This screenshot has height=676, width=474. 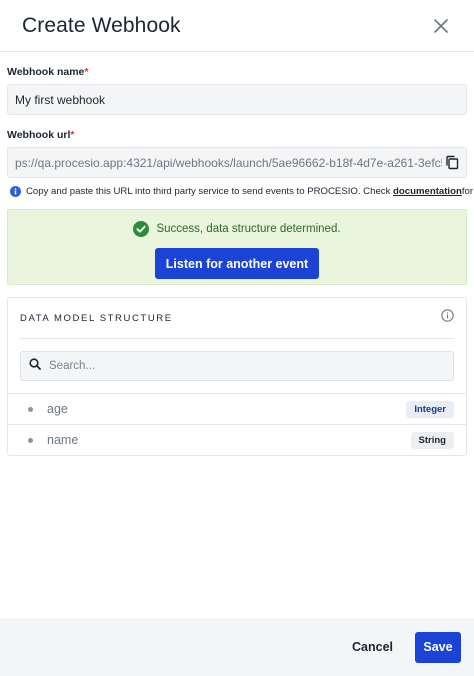 What do you see at coordinates (427, 191) in the screenshot?
I see `documentation-link: documentation` at bounding box center [427, 191].